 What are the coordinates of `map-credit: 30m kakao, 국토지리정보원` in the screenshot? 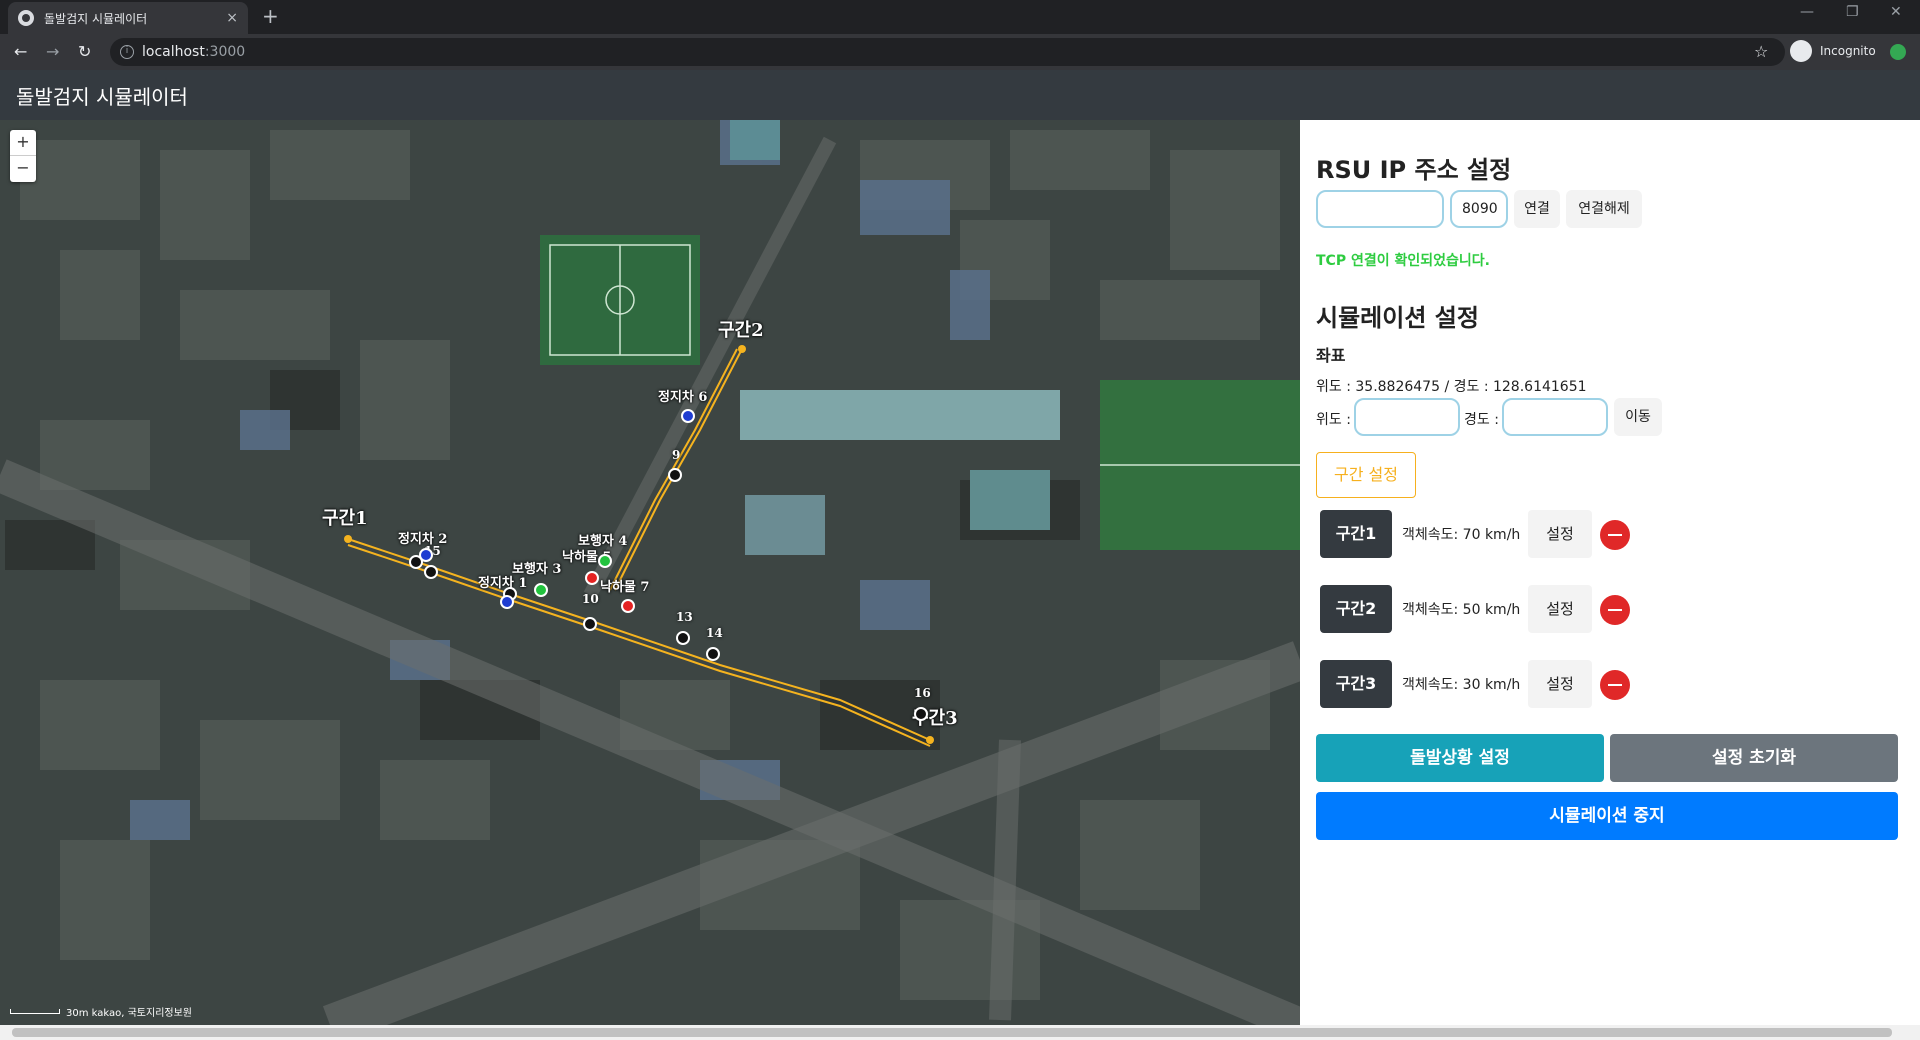 It's located at (101, 1011).